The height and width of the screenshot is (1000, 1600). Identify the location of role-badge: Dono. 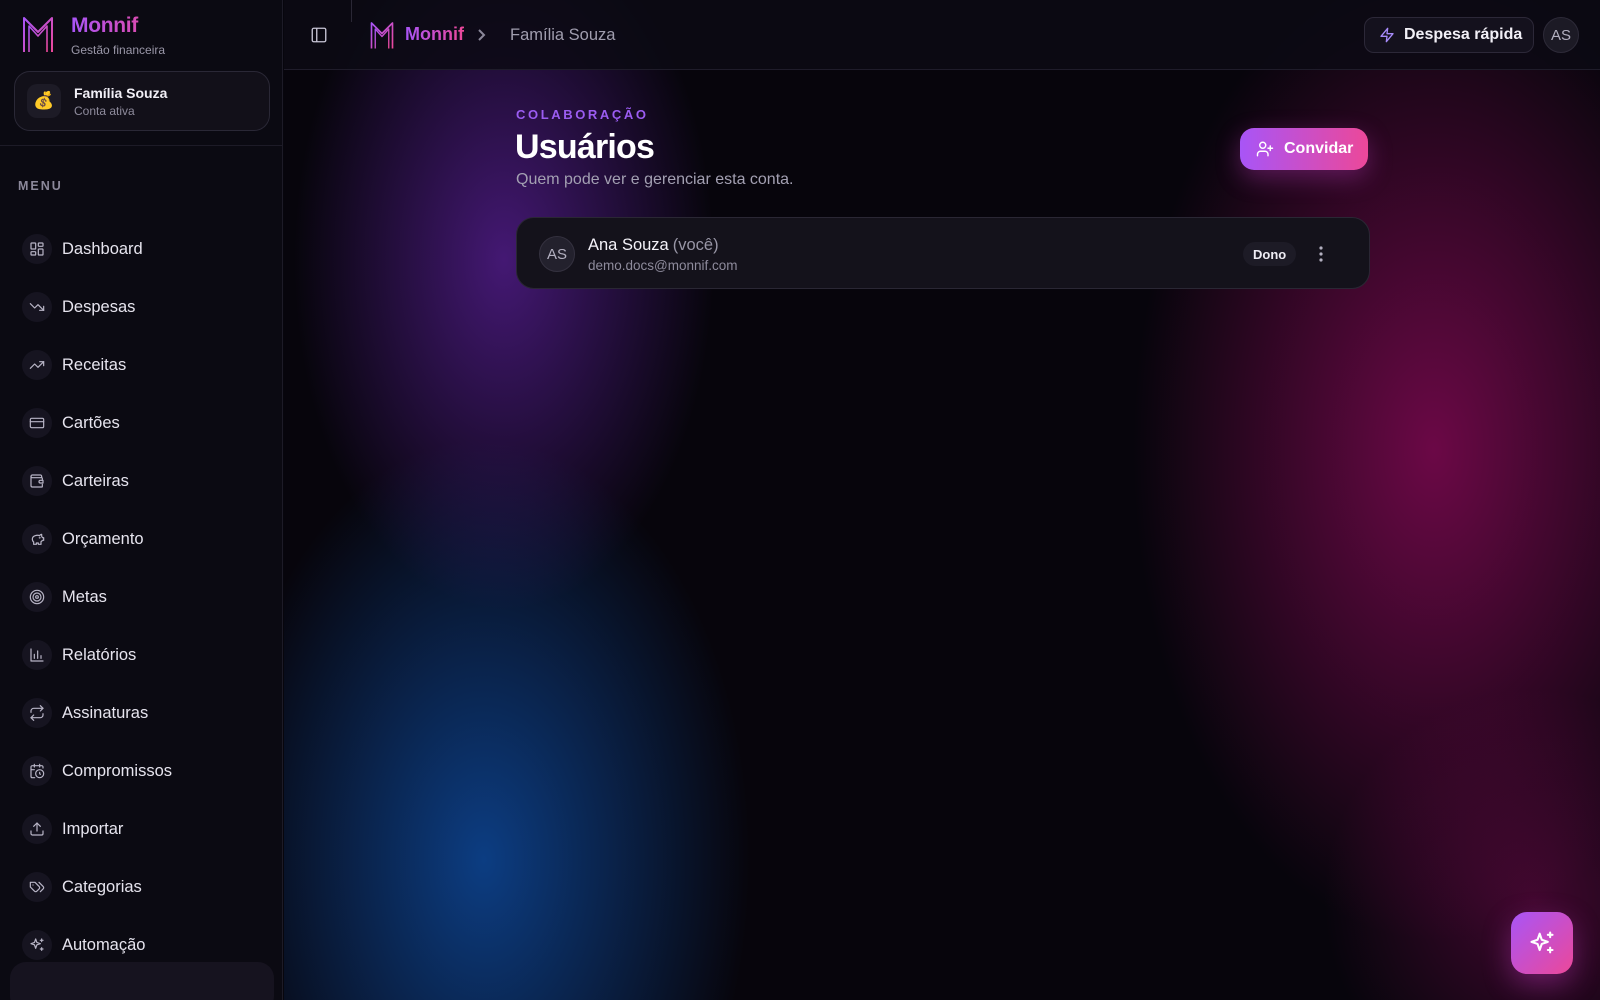
(1270, 254).